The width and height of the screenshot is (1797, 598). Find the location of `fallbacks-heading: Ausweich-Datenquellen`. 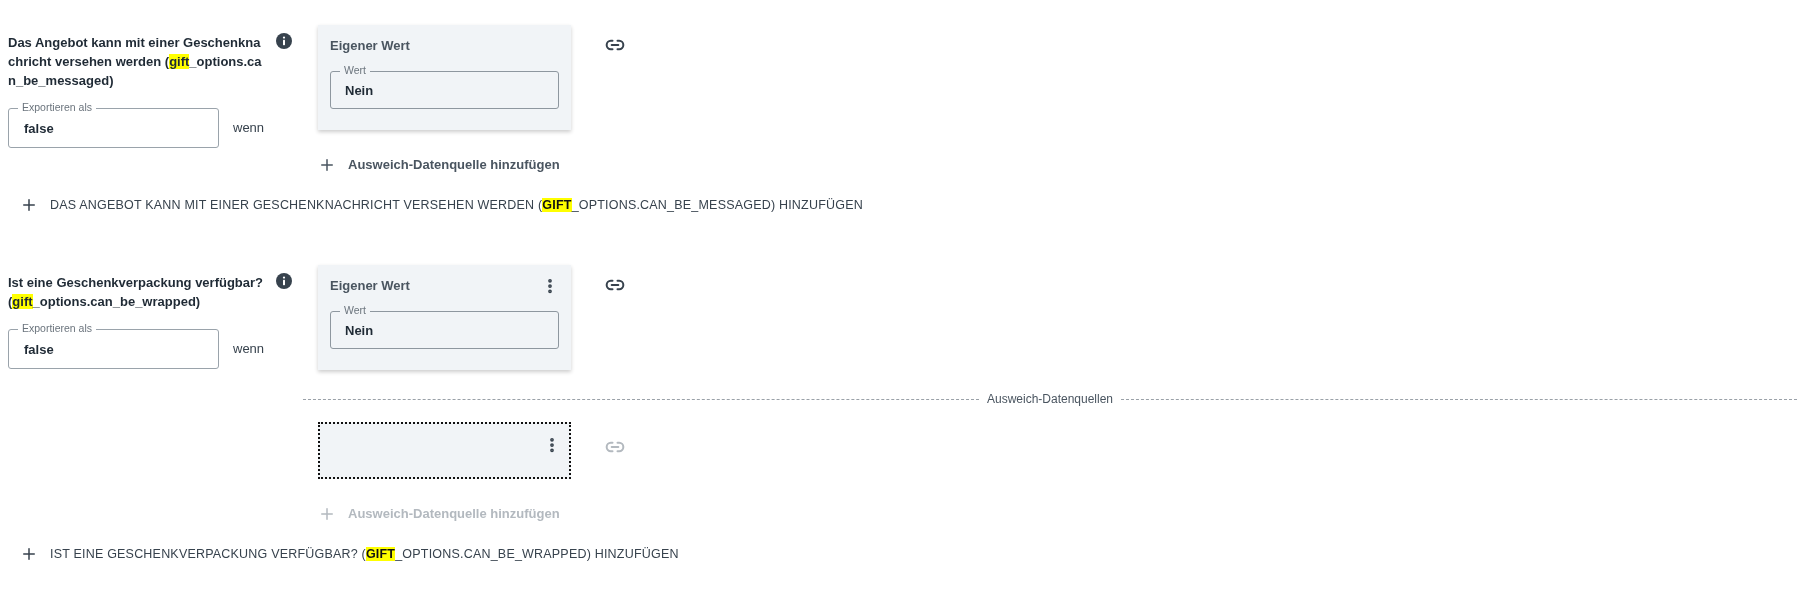

fallbacks-heading: Ausweich-Datenquellen is located at coordinates (1050, 399).